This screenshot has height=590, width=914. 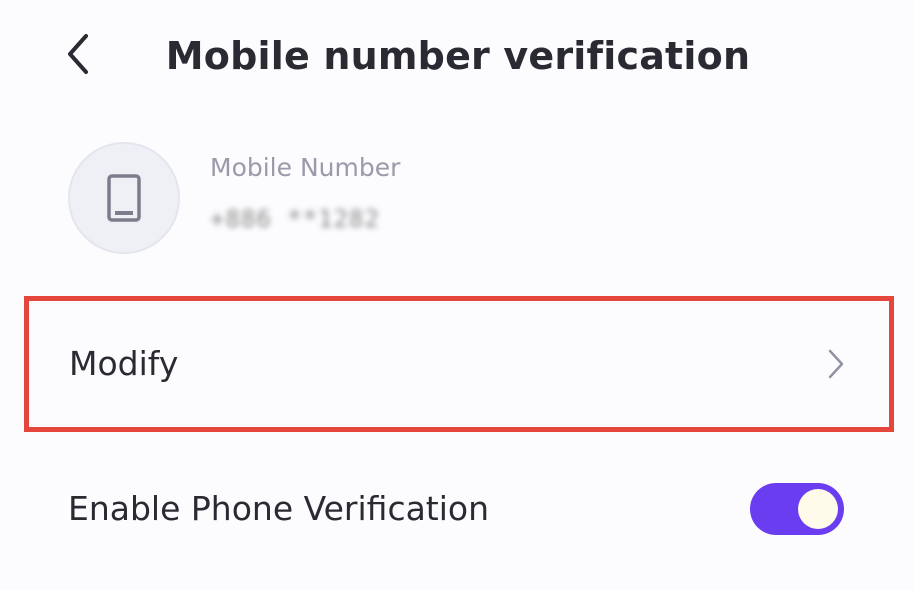 I want to click on chevron-right-icon, so click(x=836, y=364).